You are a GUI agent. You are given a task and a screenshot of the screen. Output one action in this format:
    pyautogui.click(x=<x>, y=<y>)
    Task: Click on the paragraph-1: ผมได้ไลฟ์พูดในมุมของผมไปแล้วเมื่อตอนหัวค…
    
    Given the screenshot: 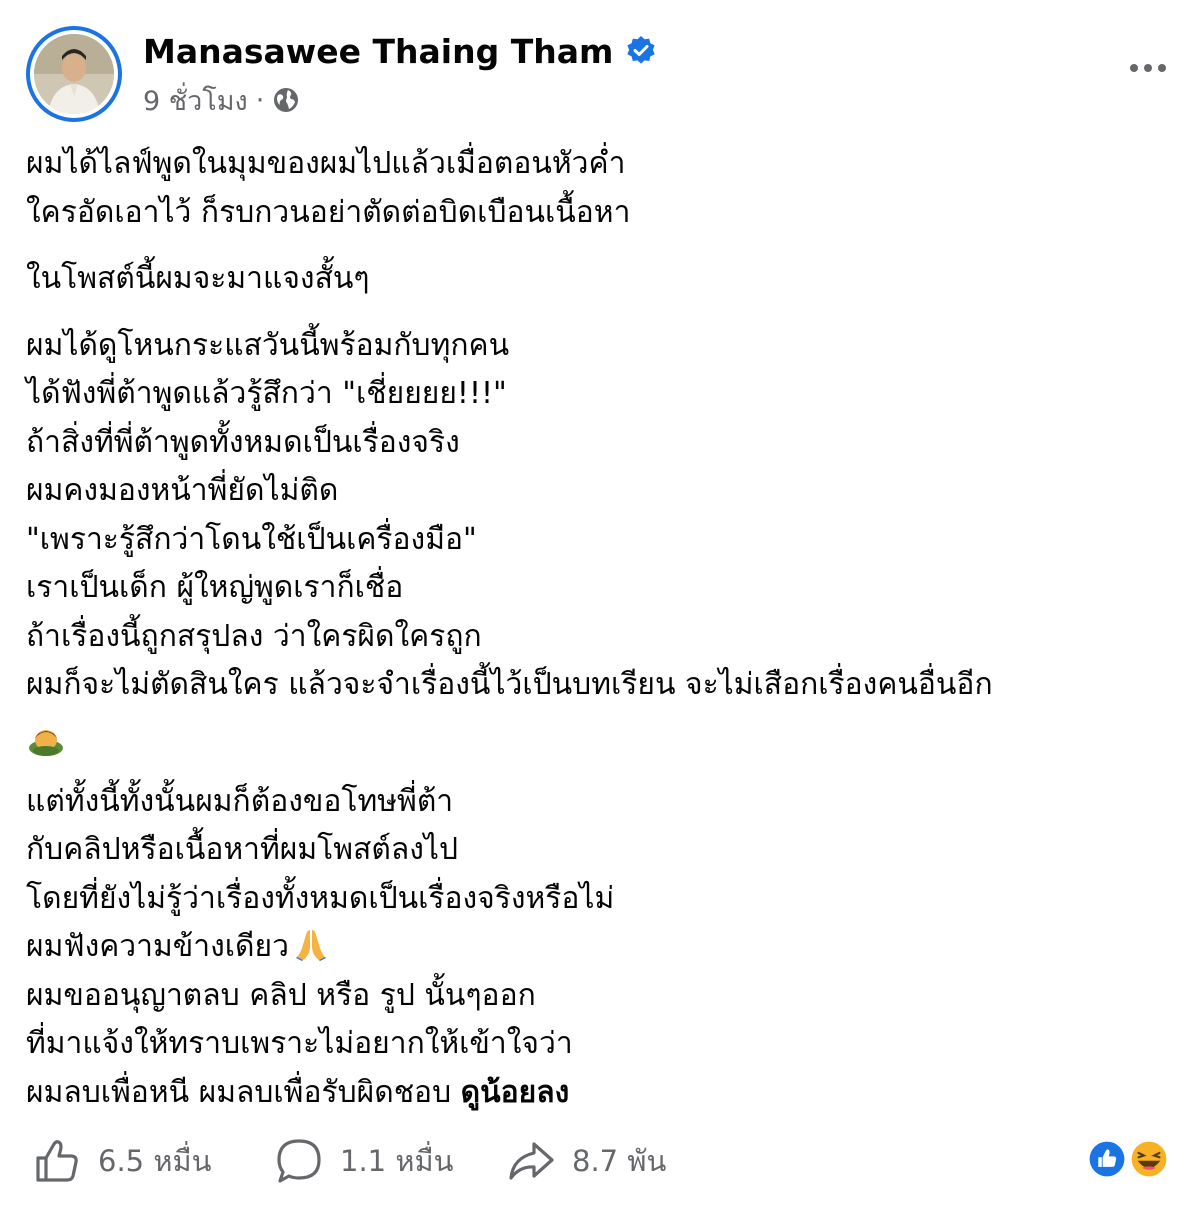 What is the action you would take?
    pyautogui.click(x=601, y=188)
    